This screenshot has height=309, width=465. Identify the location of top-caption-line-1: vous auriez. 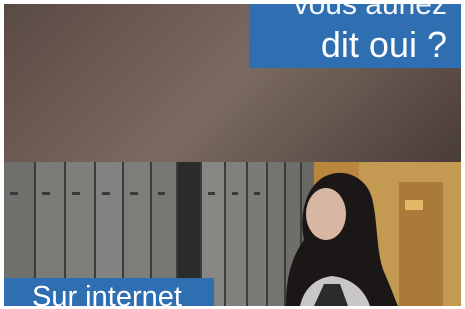
(370, 12).